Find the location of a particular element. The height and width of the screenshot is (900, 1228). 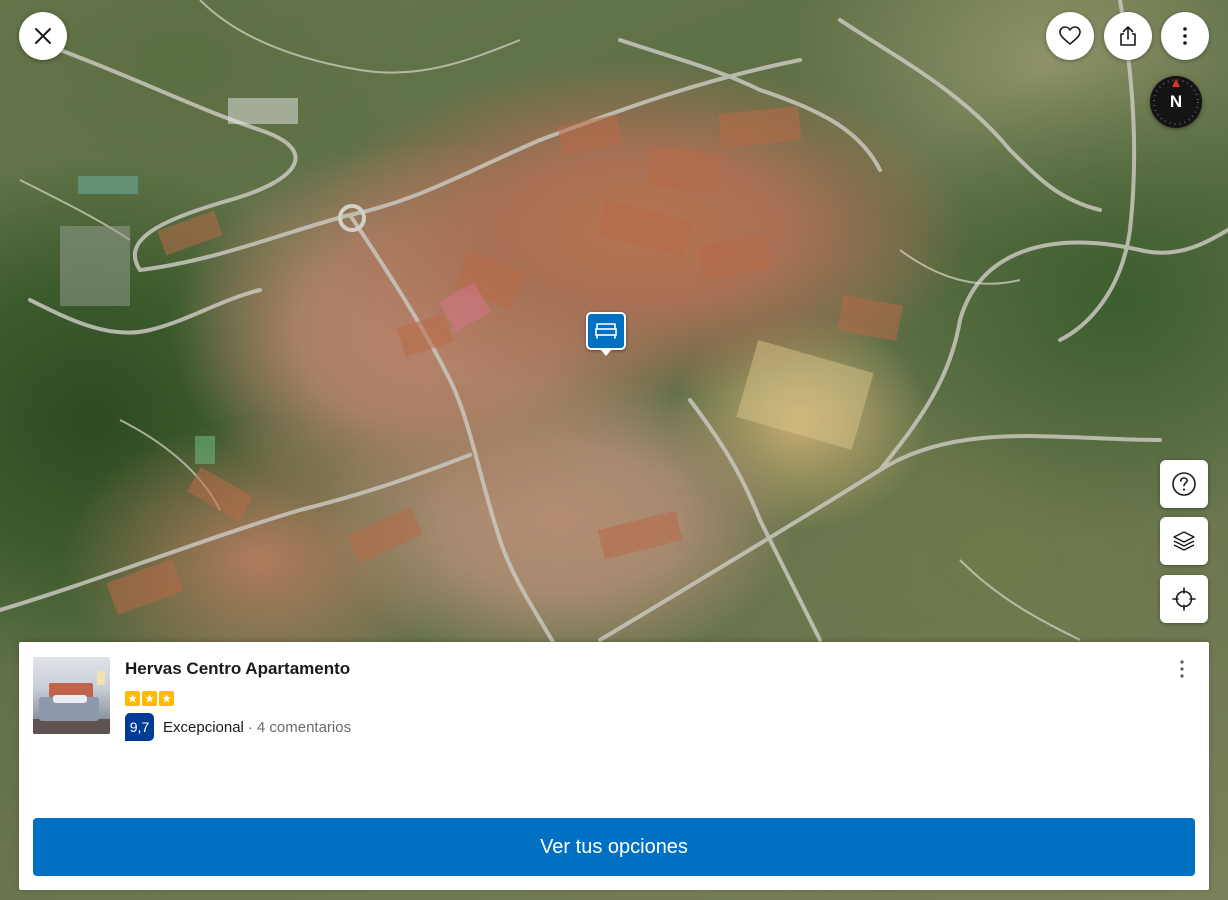

more-options-button is located at coordinates (1185, 36).